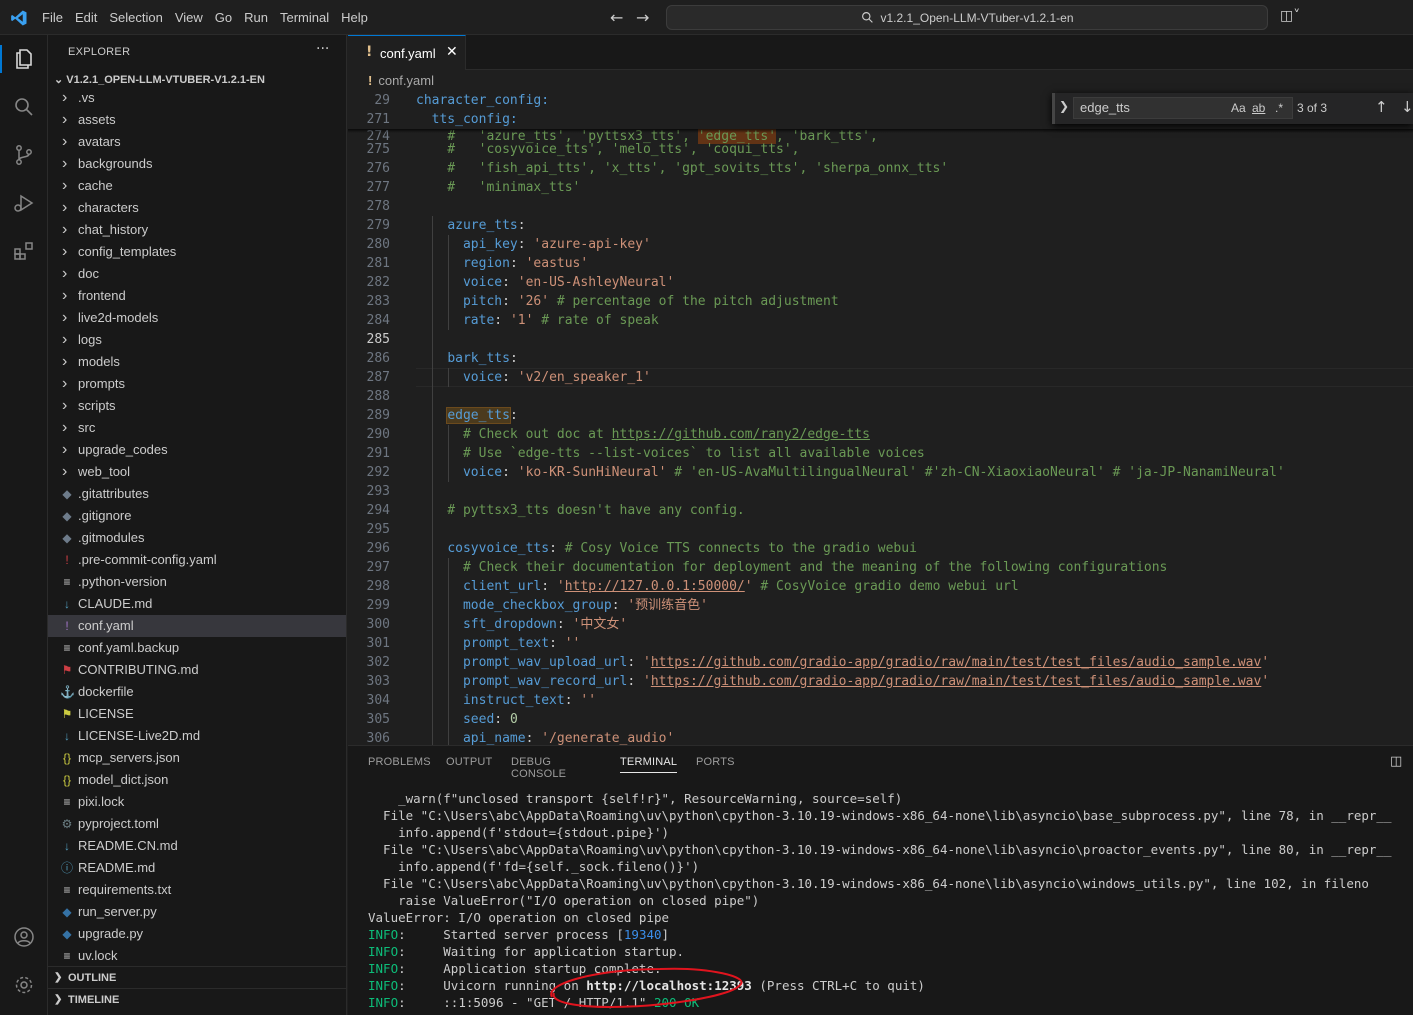 The image size is (1413, 1015). Describe the element at coordinates (197, 142) in the screenshot. I see `tree-folder: › avatars` at that location.